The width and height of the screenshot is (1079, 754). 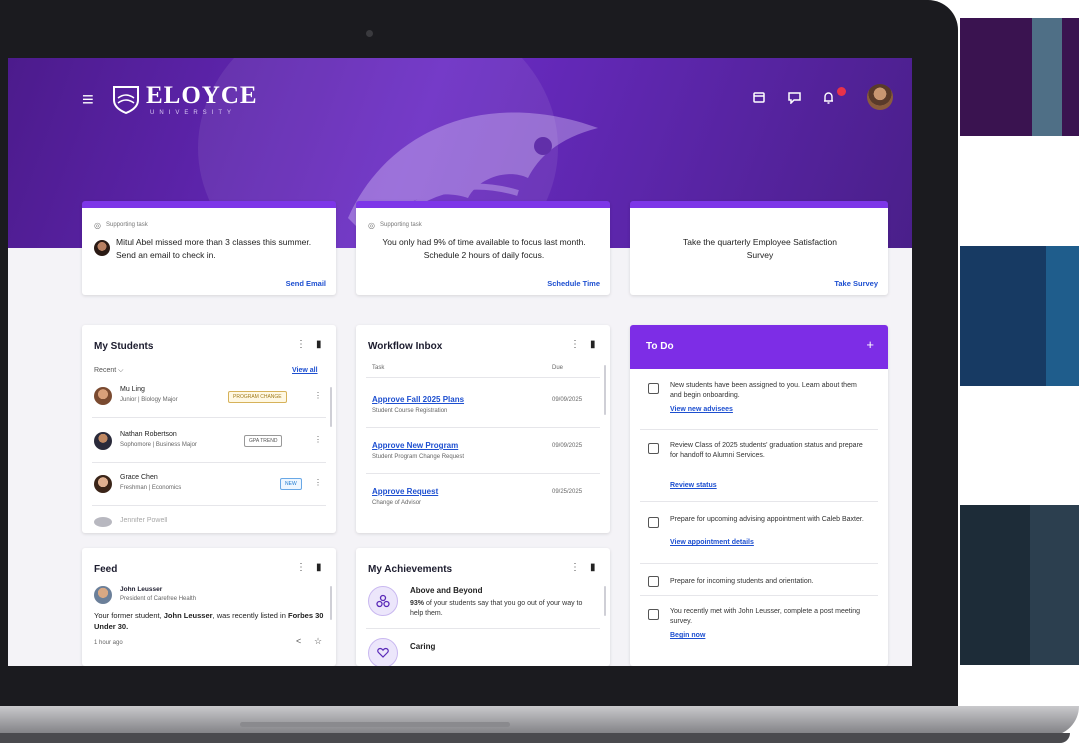 I want to click on new-badge: NEW, so click(x=291, y=484).